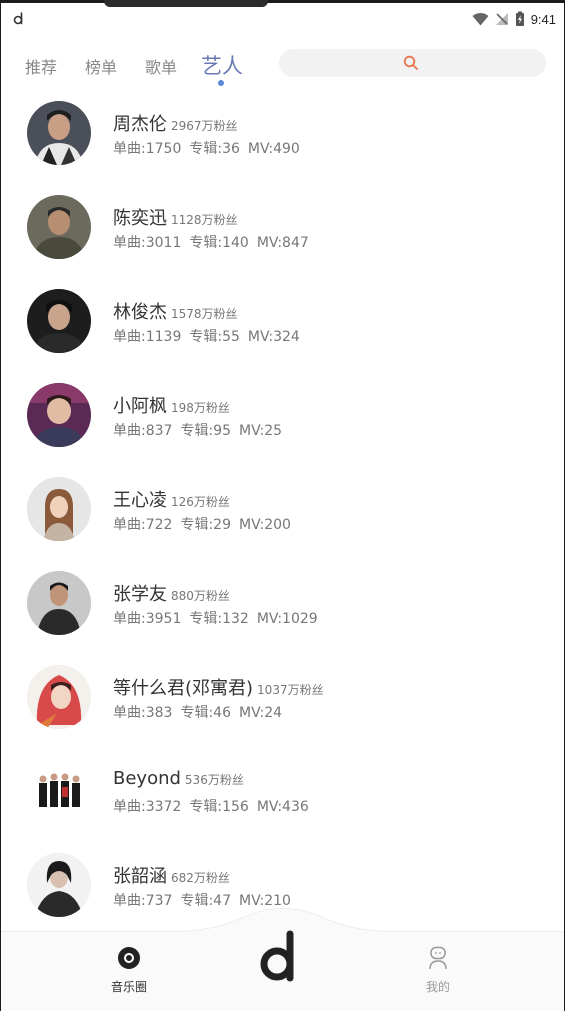 This screenshot has height=1011, width=565. I want to click on artist-song-count: 单曲:3011, so click(147, 243).